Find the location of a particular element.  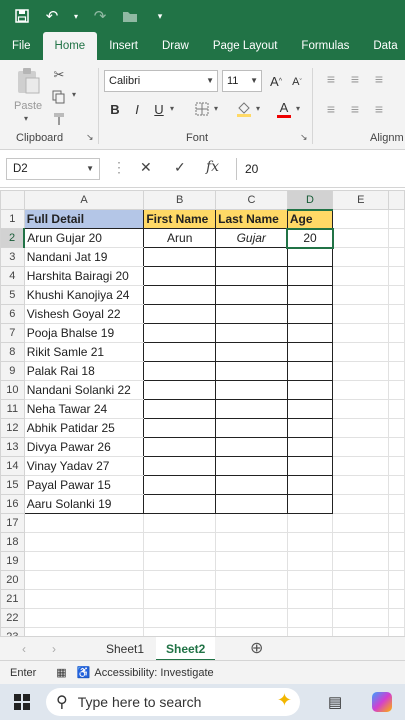

copilot-icon is located at coordinates (382, 702).